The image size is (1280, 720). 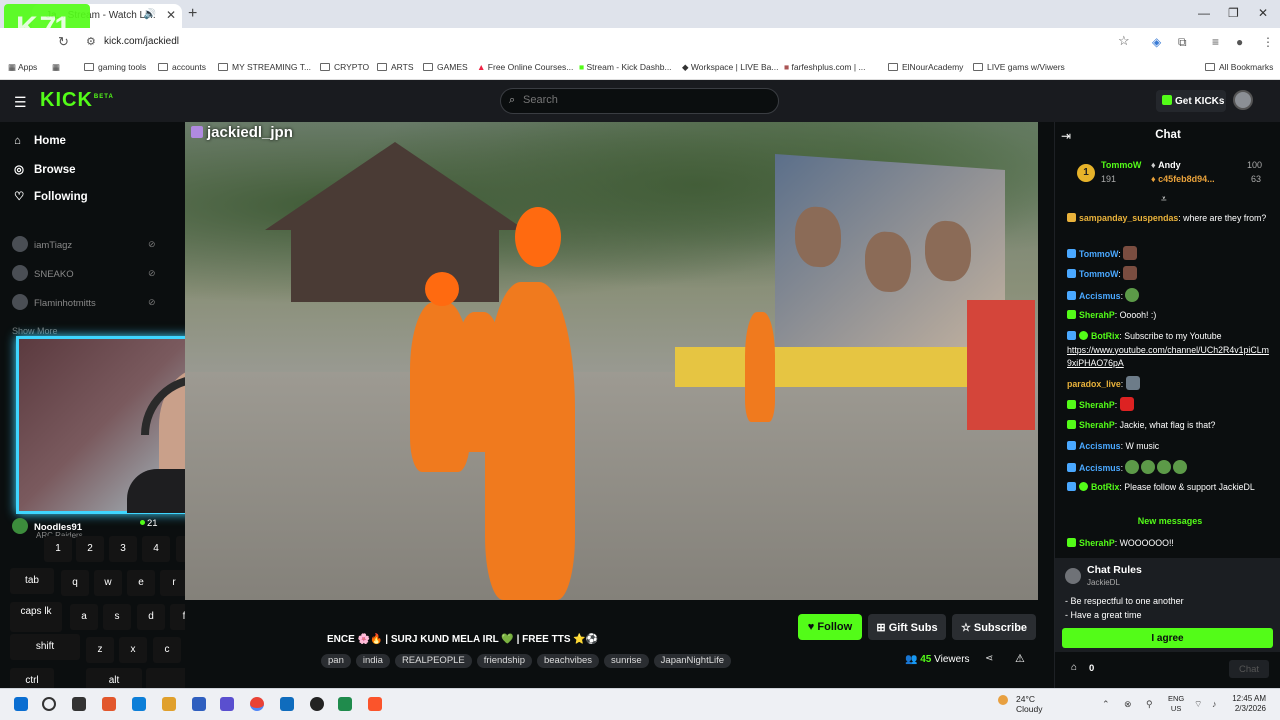 I want to click on language-indicator: ENG US, so click(x=1176, y=704).